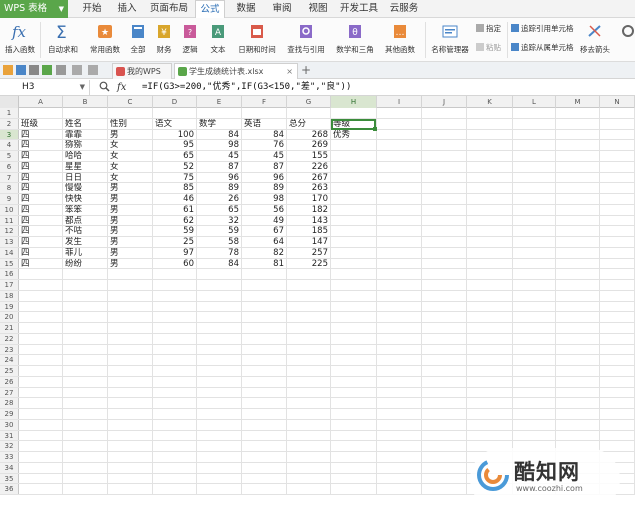 This screenshot has width=635, height=523. I want to click on cell: 优秀, so click(354, 134).